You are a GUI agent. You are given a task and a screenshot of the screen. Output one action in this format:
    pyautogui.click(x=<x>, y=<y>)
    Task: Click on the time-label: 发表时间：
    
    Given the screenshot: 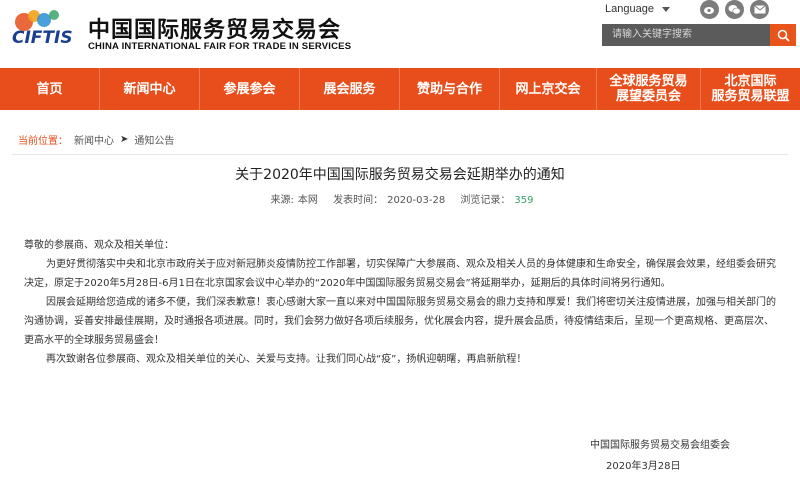 What is the action you would take?
    pyautogui.click(x=358, y=200)
    